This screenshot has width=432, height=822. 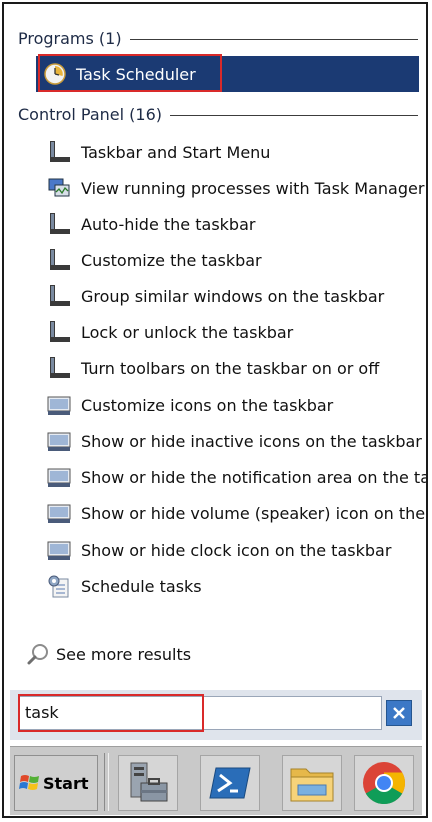 I want to click on see-more-results-link: See more results, so click(x=108, y=654).